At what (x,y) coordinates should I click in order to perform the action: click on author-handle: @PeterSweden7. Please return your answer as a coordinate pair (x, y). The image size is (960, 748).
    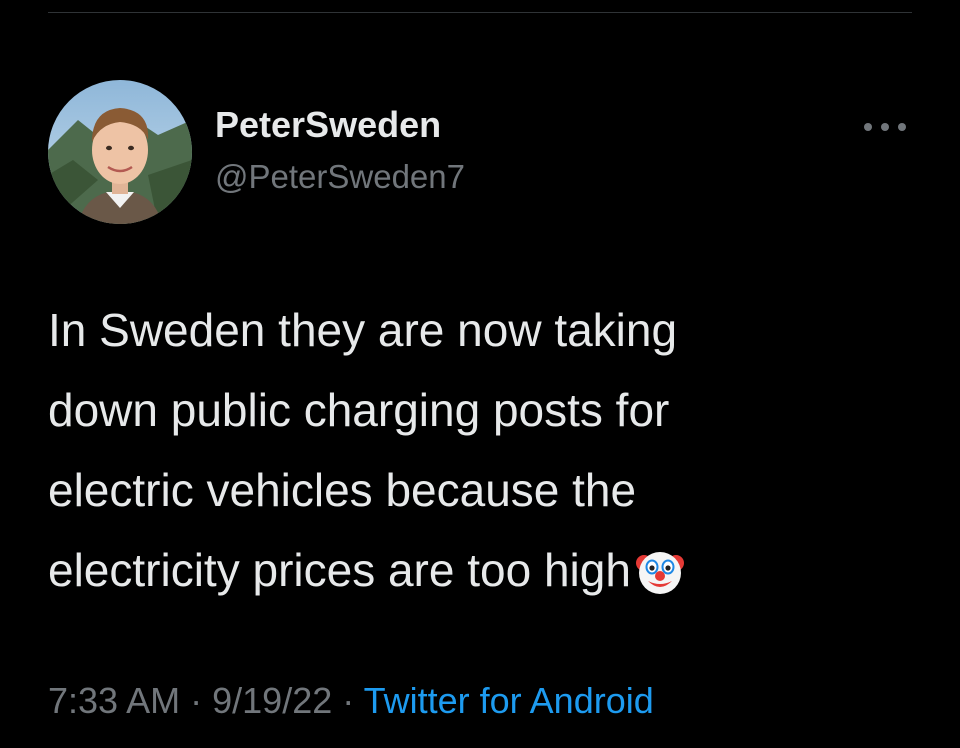
    Looking at the image, I should click on (340, 177).